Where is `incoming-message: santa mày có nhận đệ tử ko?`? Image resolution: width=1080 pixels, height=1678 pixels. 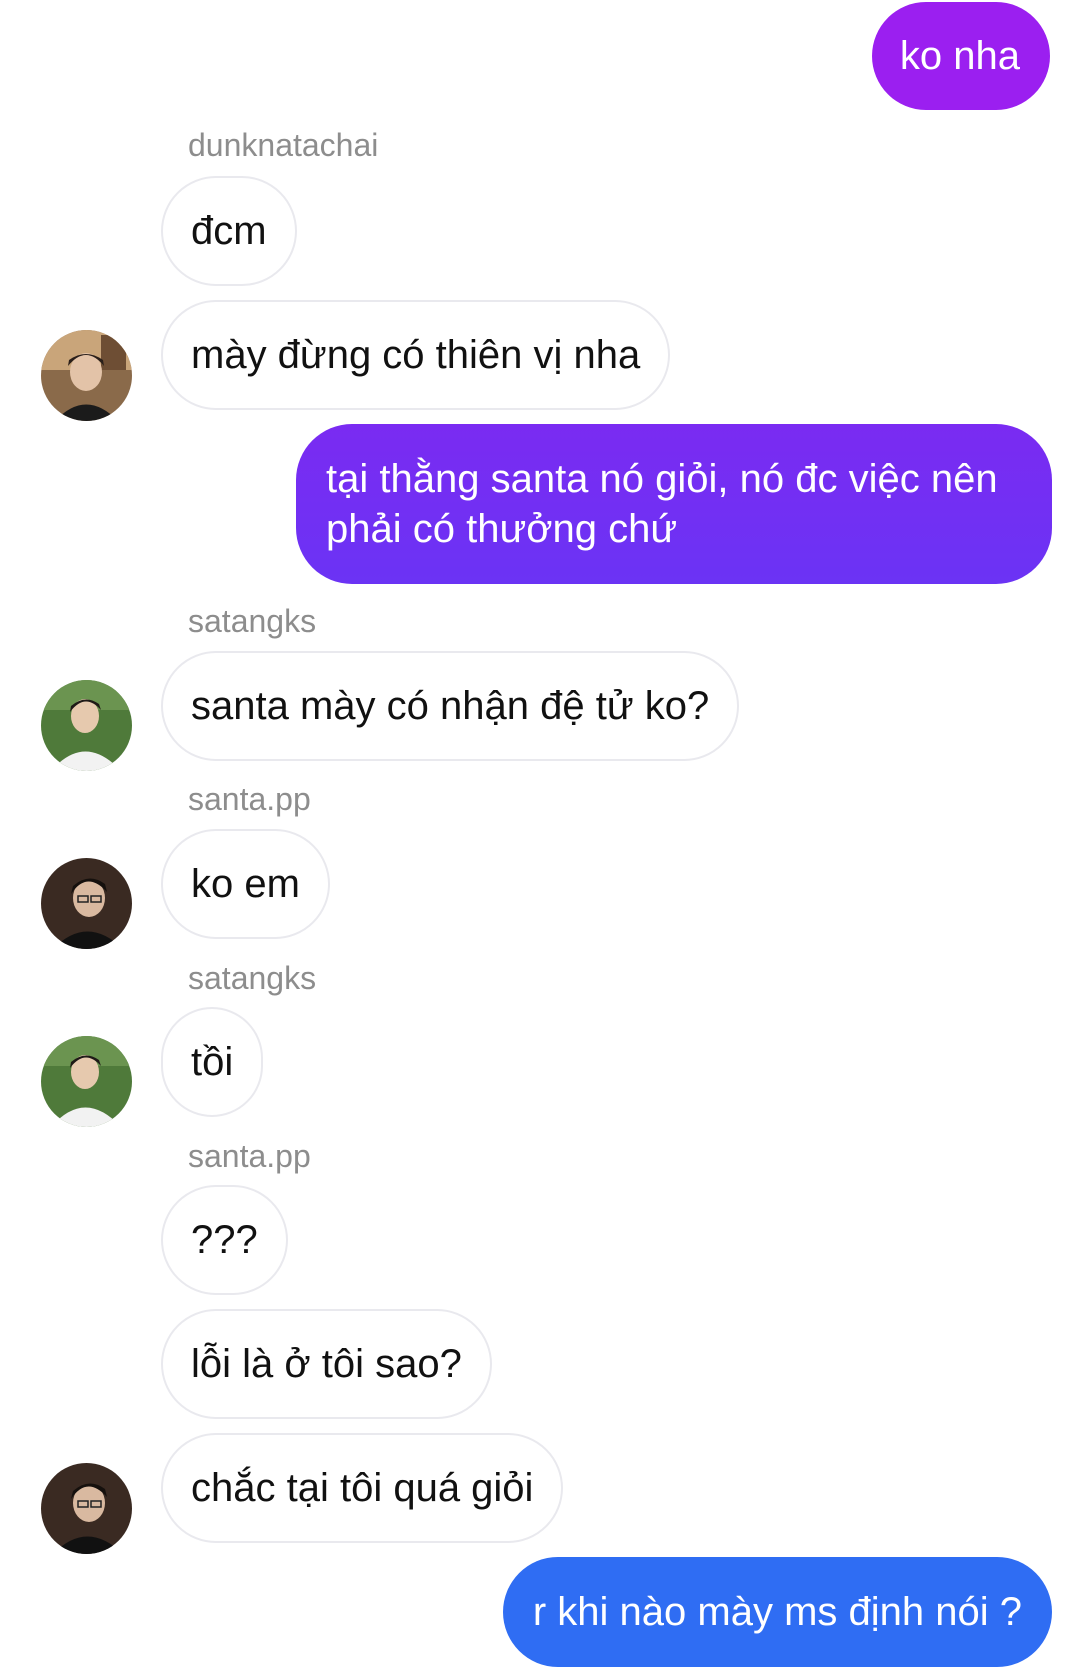 incoming-message: santa mày có nhận đệ tử ko? is located at coordinates (450, 706).